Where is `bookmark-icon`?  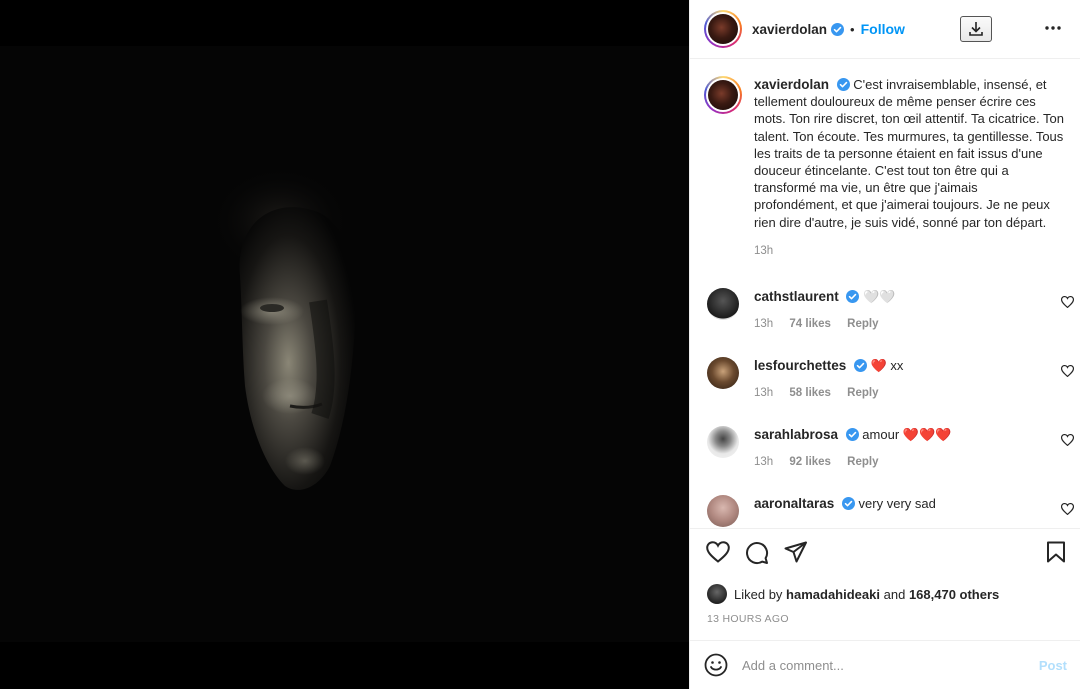
bookmark-icon is located at coordinates (1056, 552).